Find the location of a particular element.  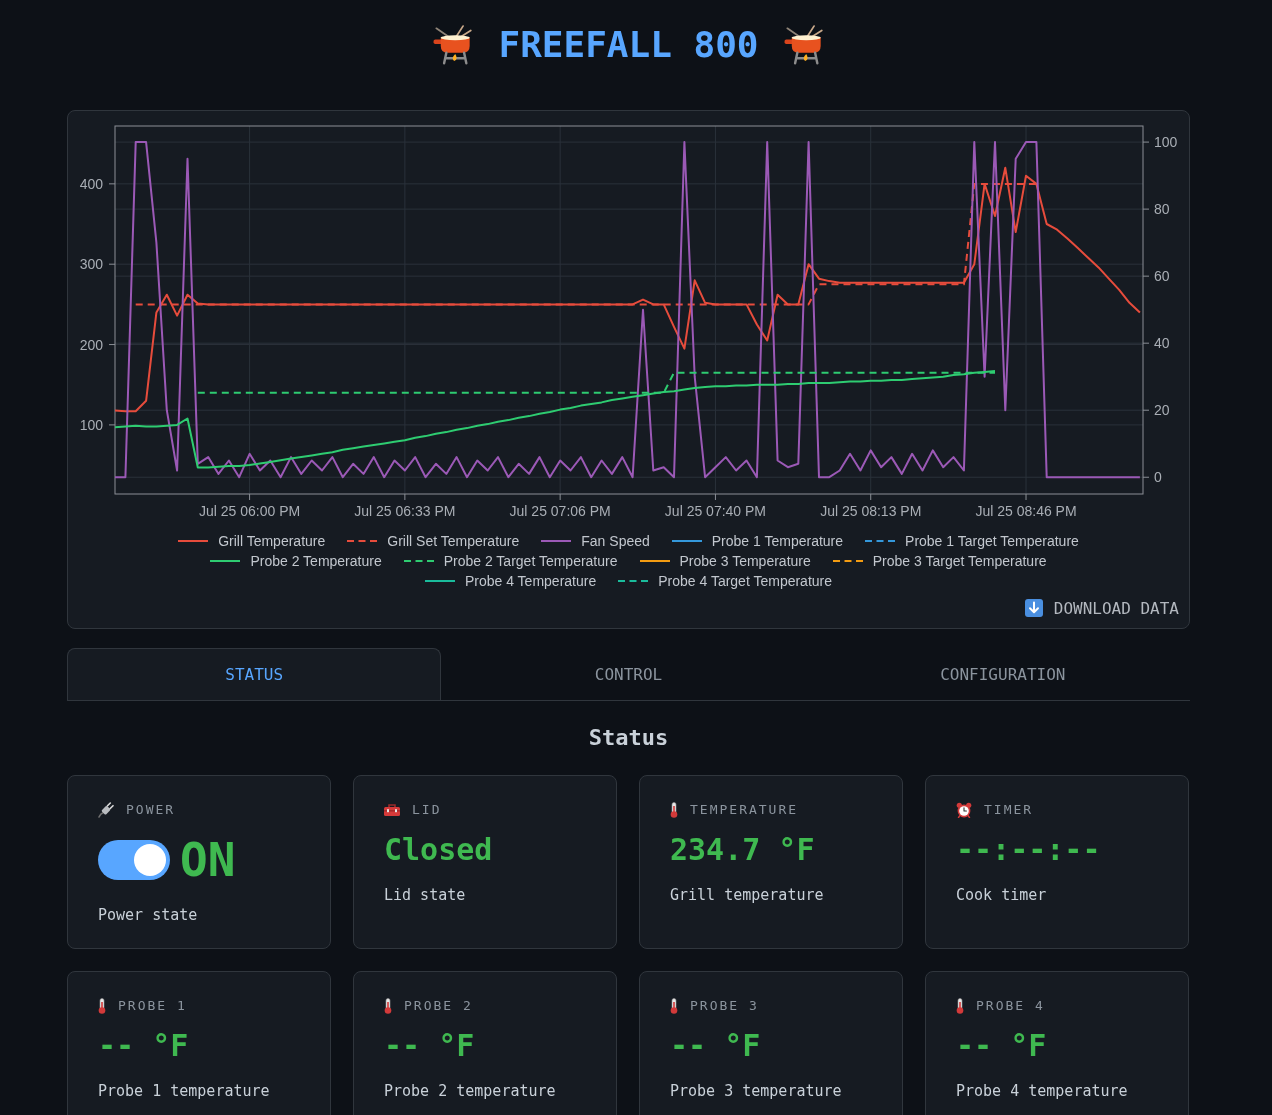

legend-label: Grill Temperature is located at coordinates (272, 541).